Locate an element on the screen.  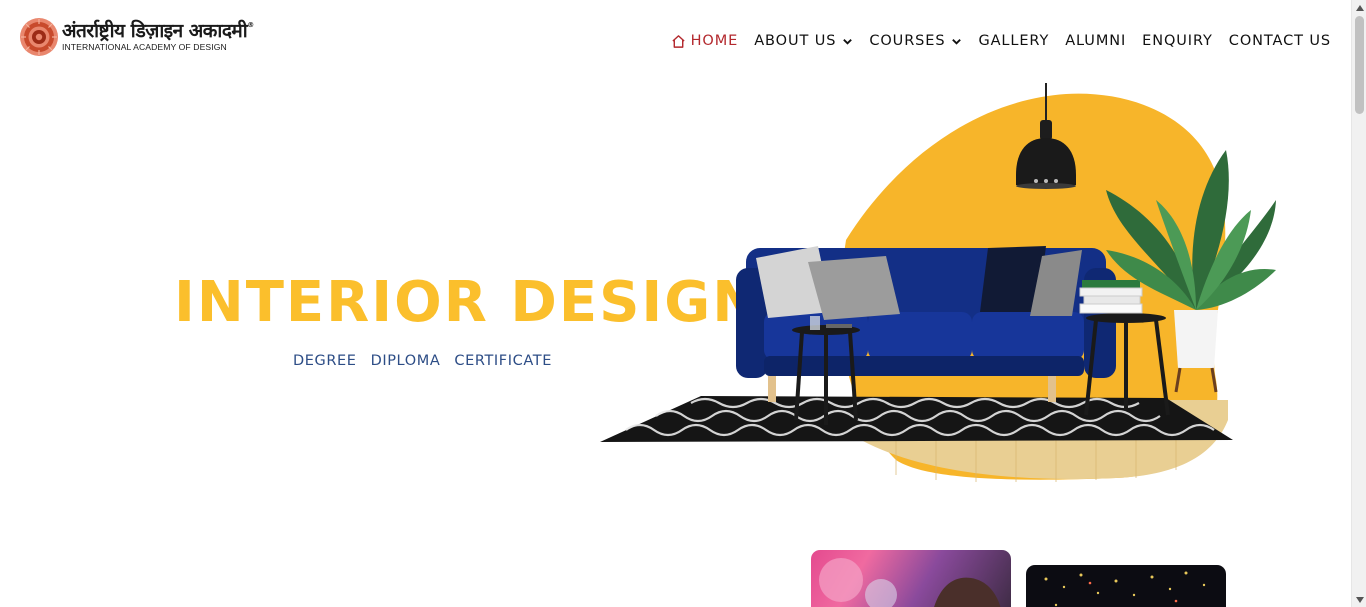
nav-label-gallery: GALLERY is located at coordinates (1014, 41).